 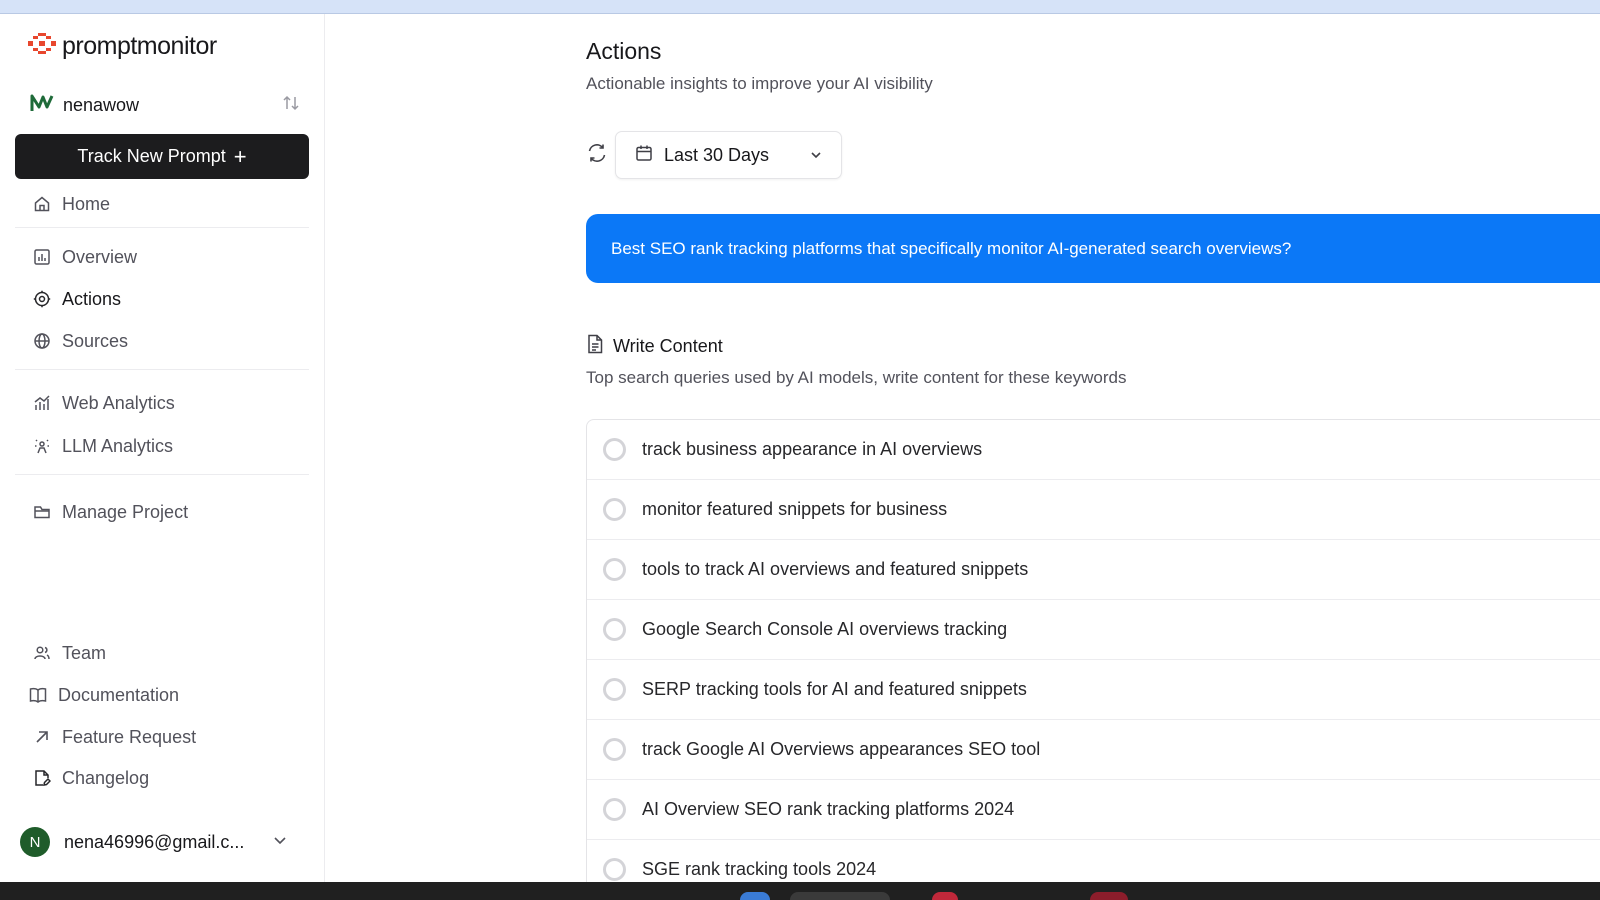 I want to click on browser-top-strip, so click(x=800, y=7).